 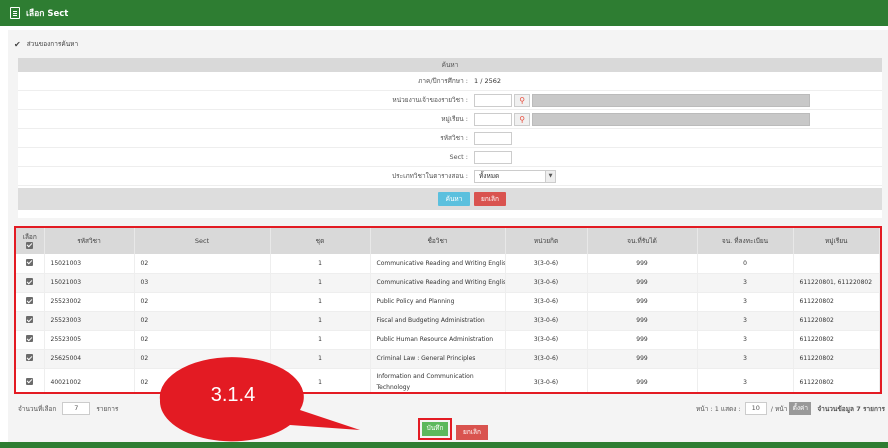 What do you see at coordinates (450, 119) in the screenshot?
I see `student-group-row: หมู่เรียน : ⚲` at bounding box center [450, 119].